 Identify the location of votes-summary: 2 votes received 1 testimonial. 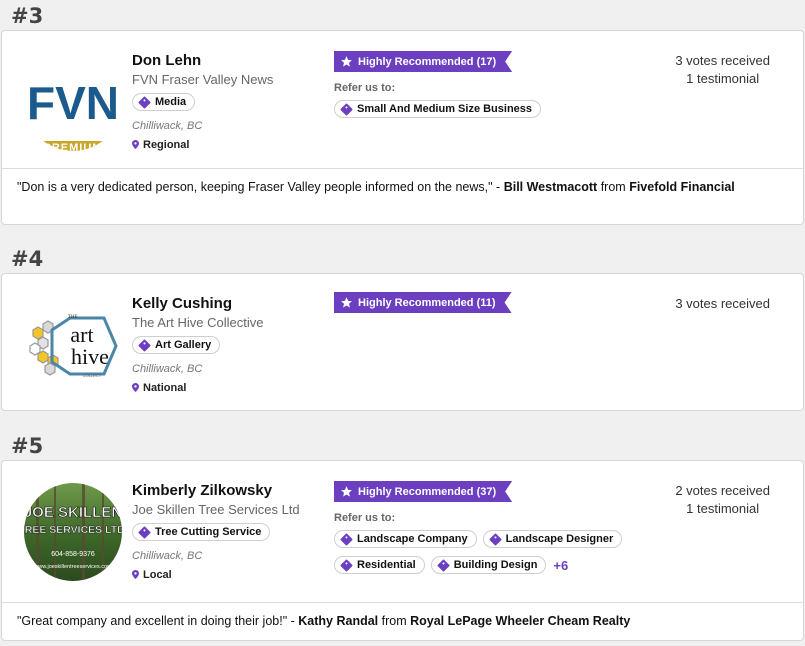
(722, 500).